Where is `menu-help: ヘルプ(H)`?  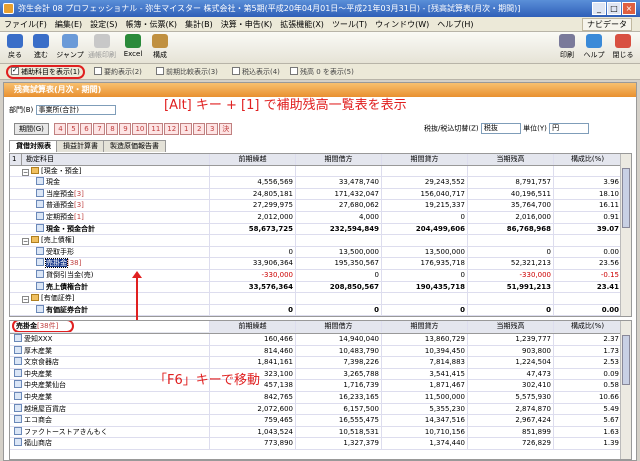 menu-help: ヘルプ(H) is located at coordinates (455, 24).